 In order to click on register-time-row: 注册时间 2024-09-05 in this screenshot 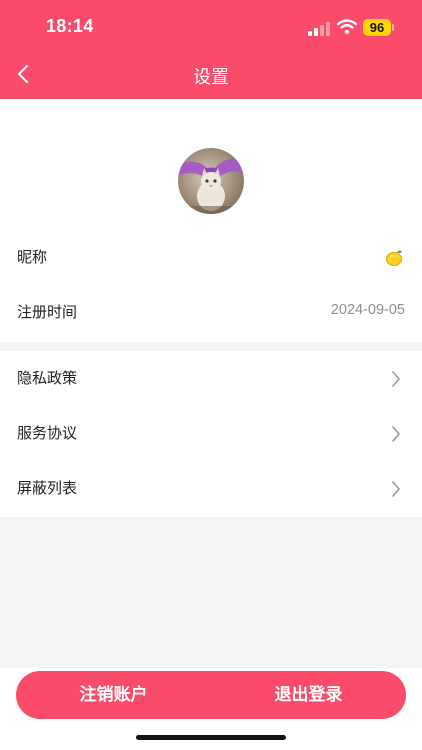, I will do `click(211, 312)`.